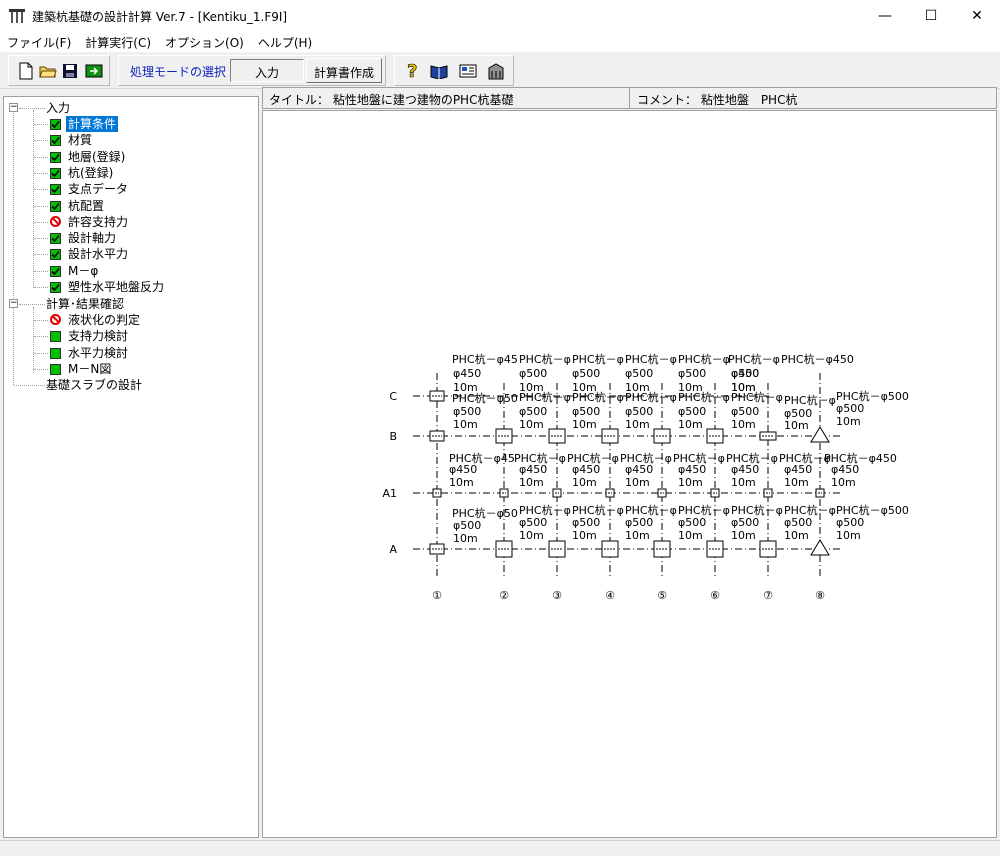 The image size is (1000, 856). I want to click on open-folder-icon, so click(48, 71).